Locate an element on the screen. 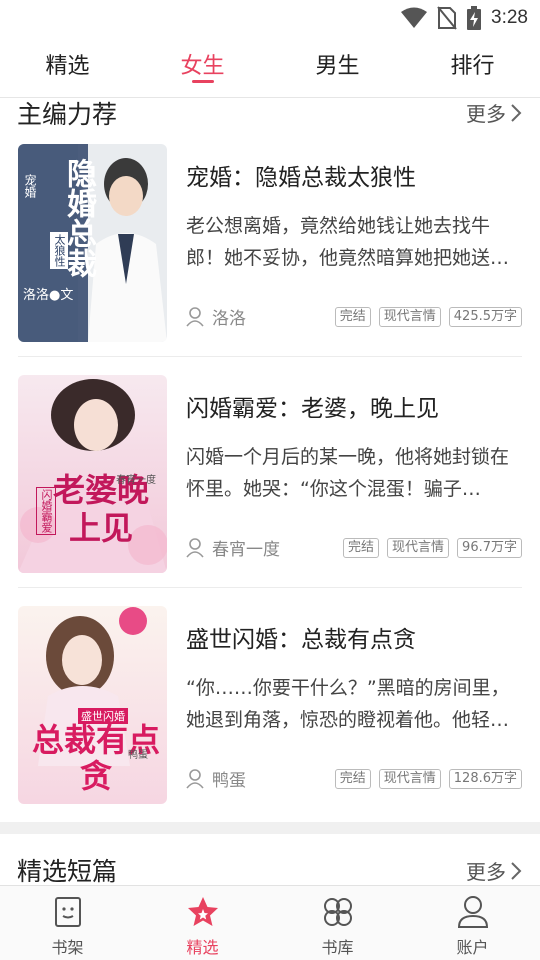  nav-account: 账户 is located at coordinates (472, 926).